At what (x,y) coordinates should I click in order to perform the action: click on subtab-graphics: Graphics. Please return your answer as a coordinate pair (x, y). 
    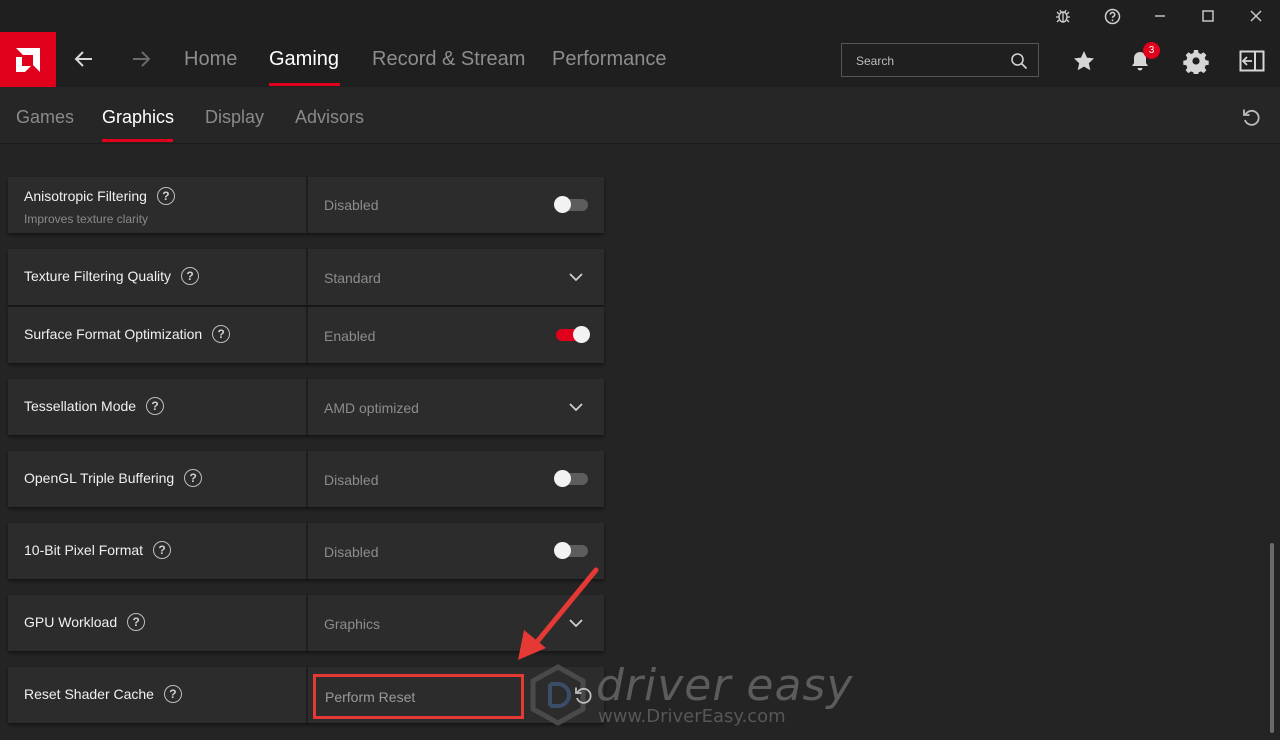
    Looking at the image, I should click on (138, 117).